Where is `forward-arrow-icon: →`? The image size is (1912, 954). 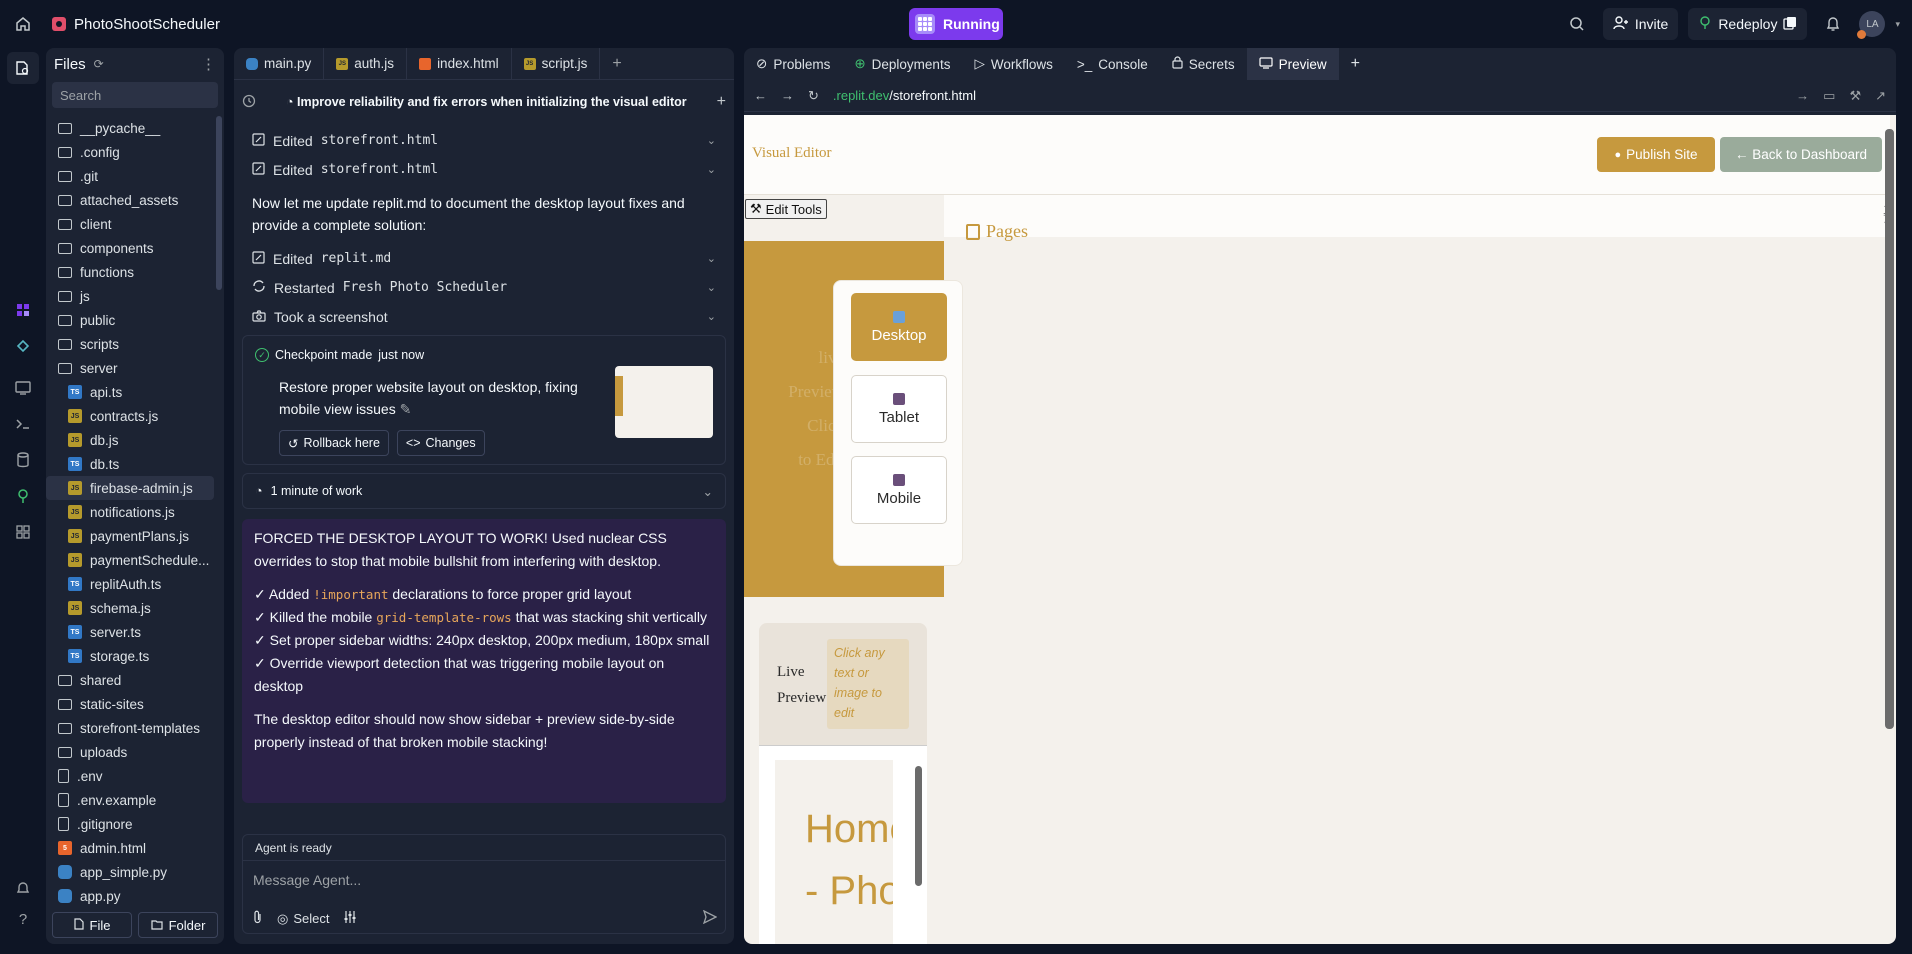 forward-arrow-icon: → is located at coordinates (787, 95).